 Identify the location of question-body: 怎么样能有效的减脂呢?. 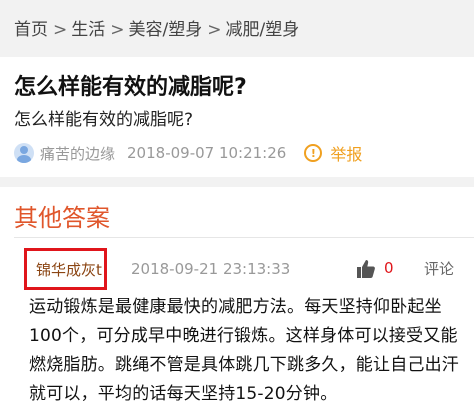
(104, 120).